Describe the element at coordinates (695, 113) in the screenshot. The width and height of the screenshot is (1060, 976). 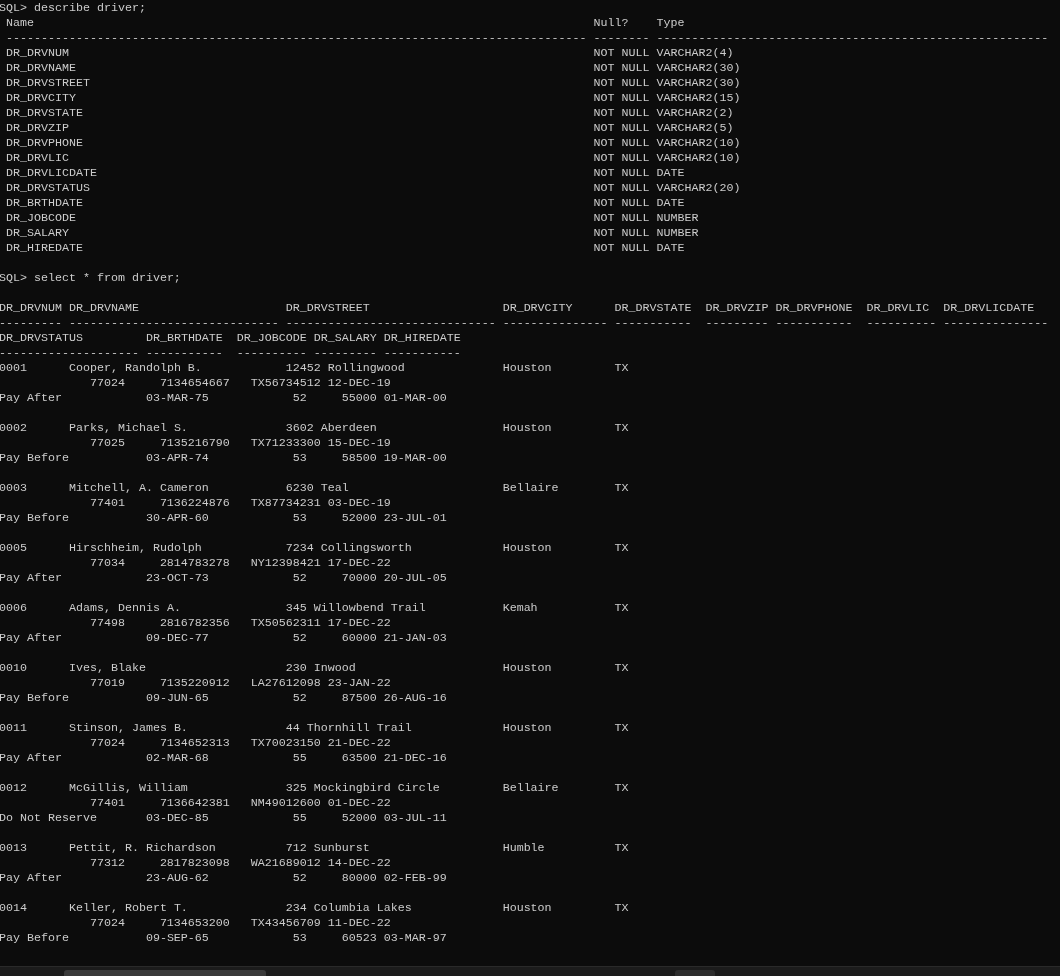
I see `table-cell: VARCHAR2(2)` at that location.